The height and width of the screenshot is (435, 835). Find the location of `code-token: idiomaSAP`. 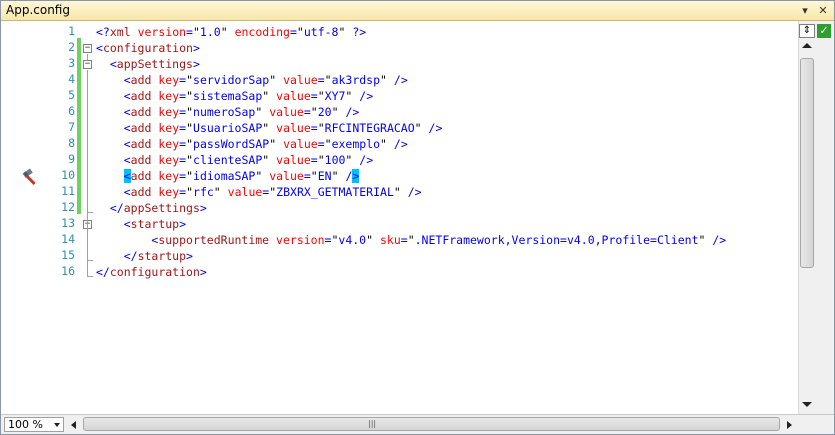

code-token: idiomaSAP is located at coordinates (224, 176).